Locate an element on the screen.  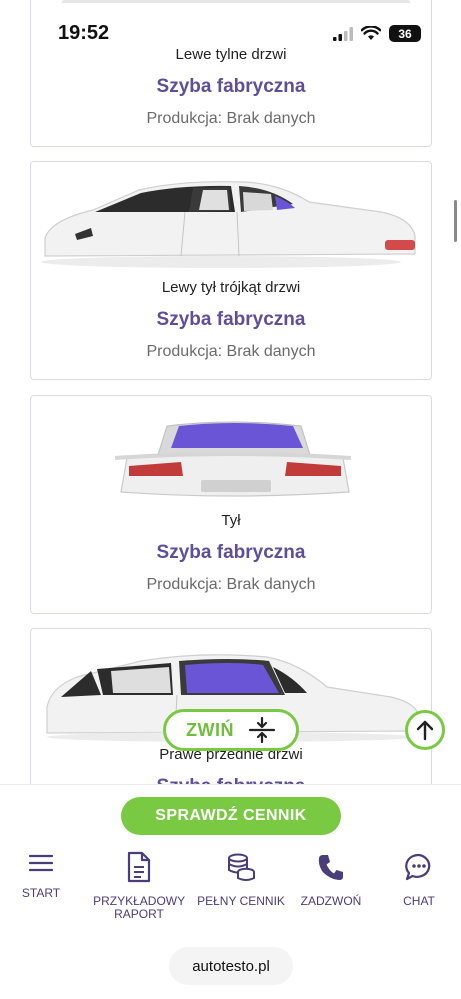
nav-item-start: START is located at coordinates (43, 872).